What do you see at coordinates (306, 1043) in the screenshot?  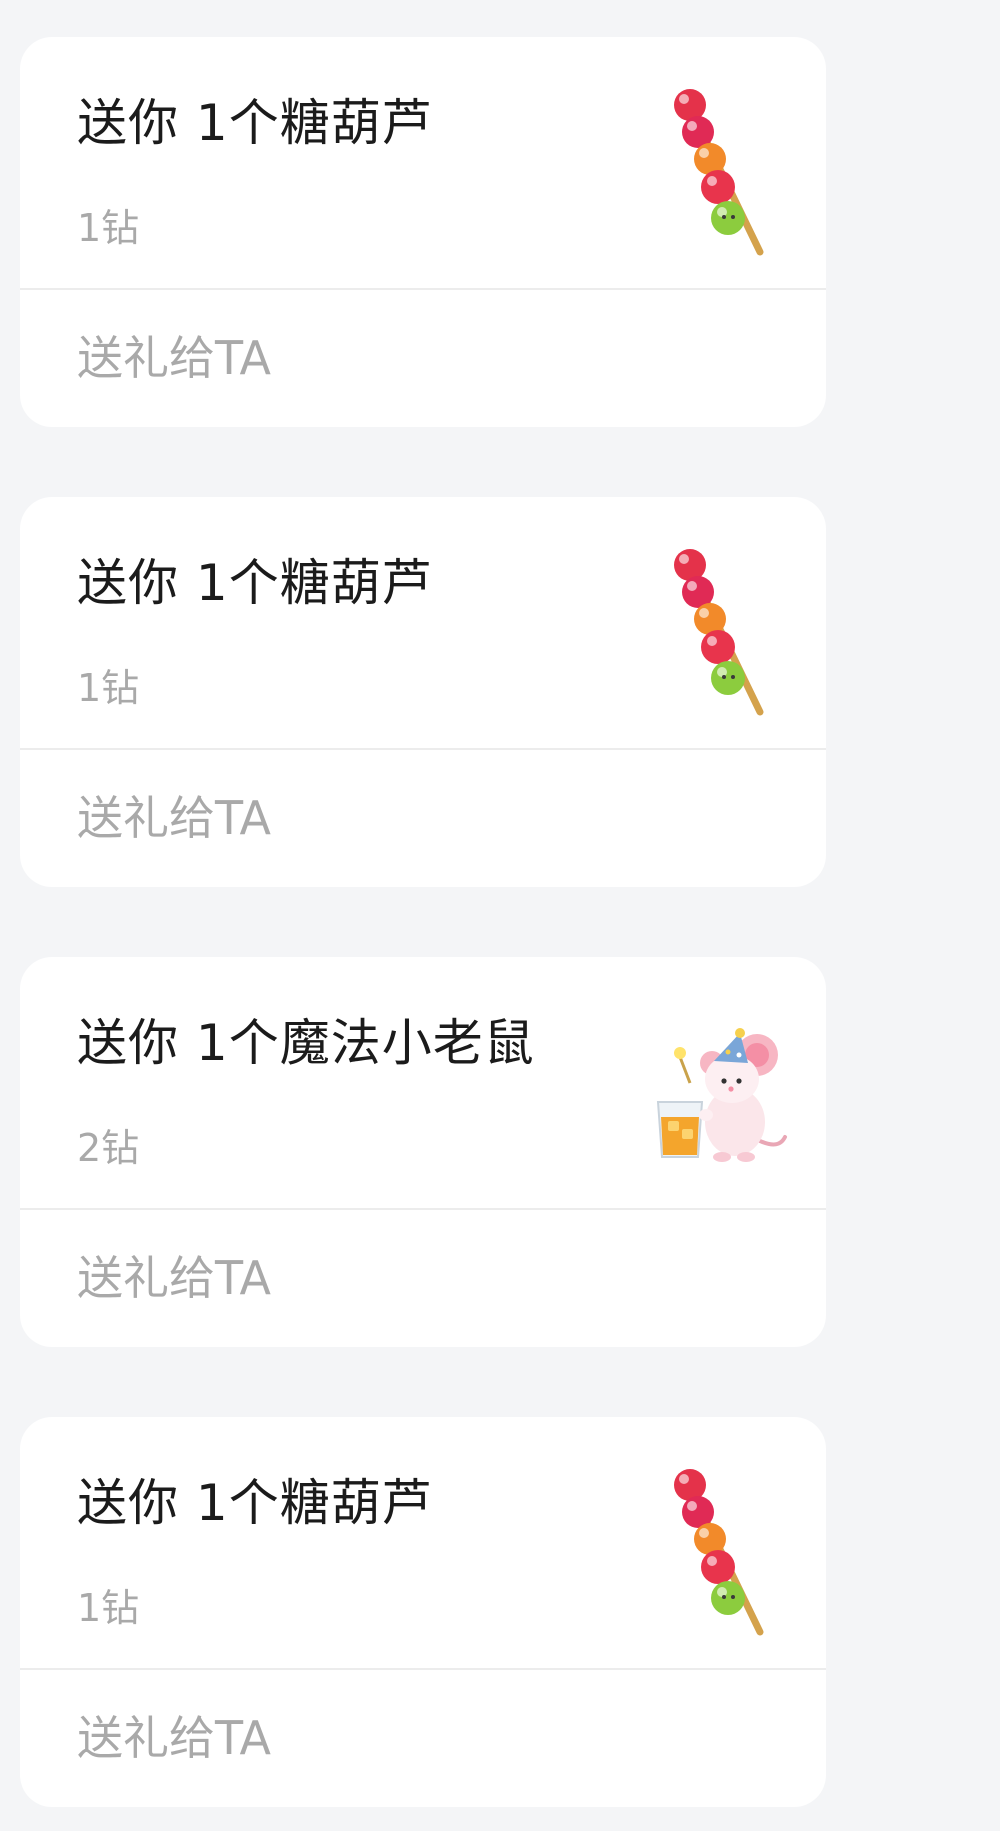 I see `gift-title: 送你 1个魔法小老鼠` at bounding box center [306, 1043].